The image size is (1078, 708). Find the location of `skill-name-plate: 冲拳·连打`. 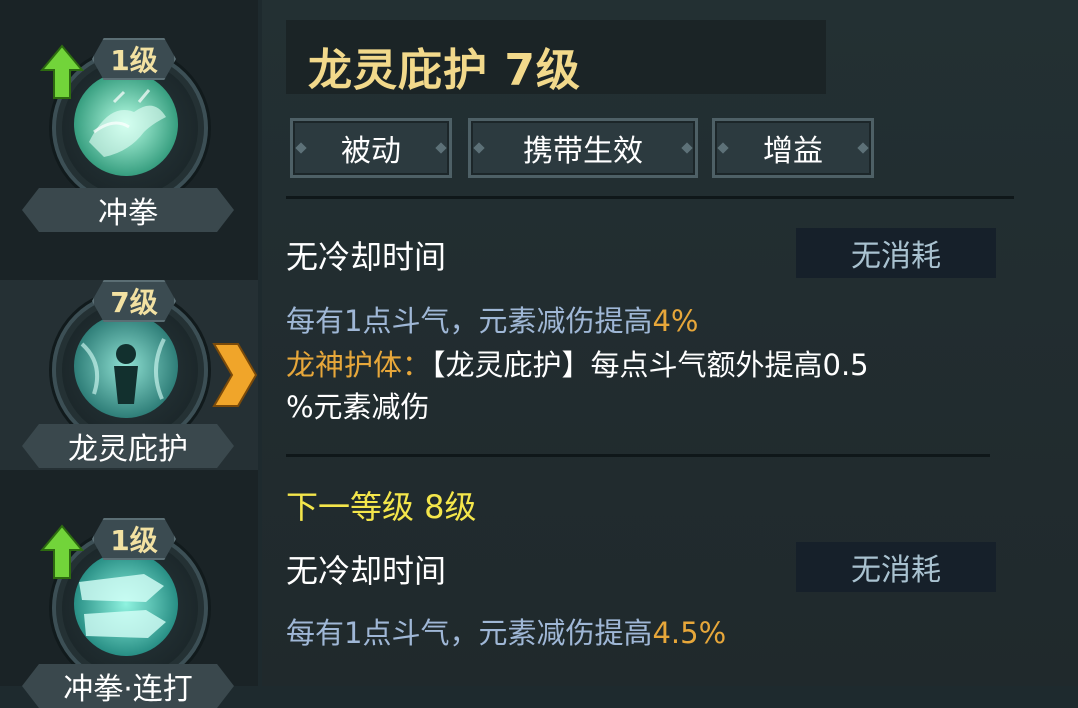

skill-name-plate: 冲拳·连打 is located at coordinates (128, 686).